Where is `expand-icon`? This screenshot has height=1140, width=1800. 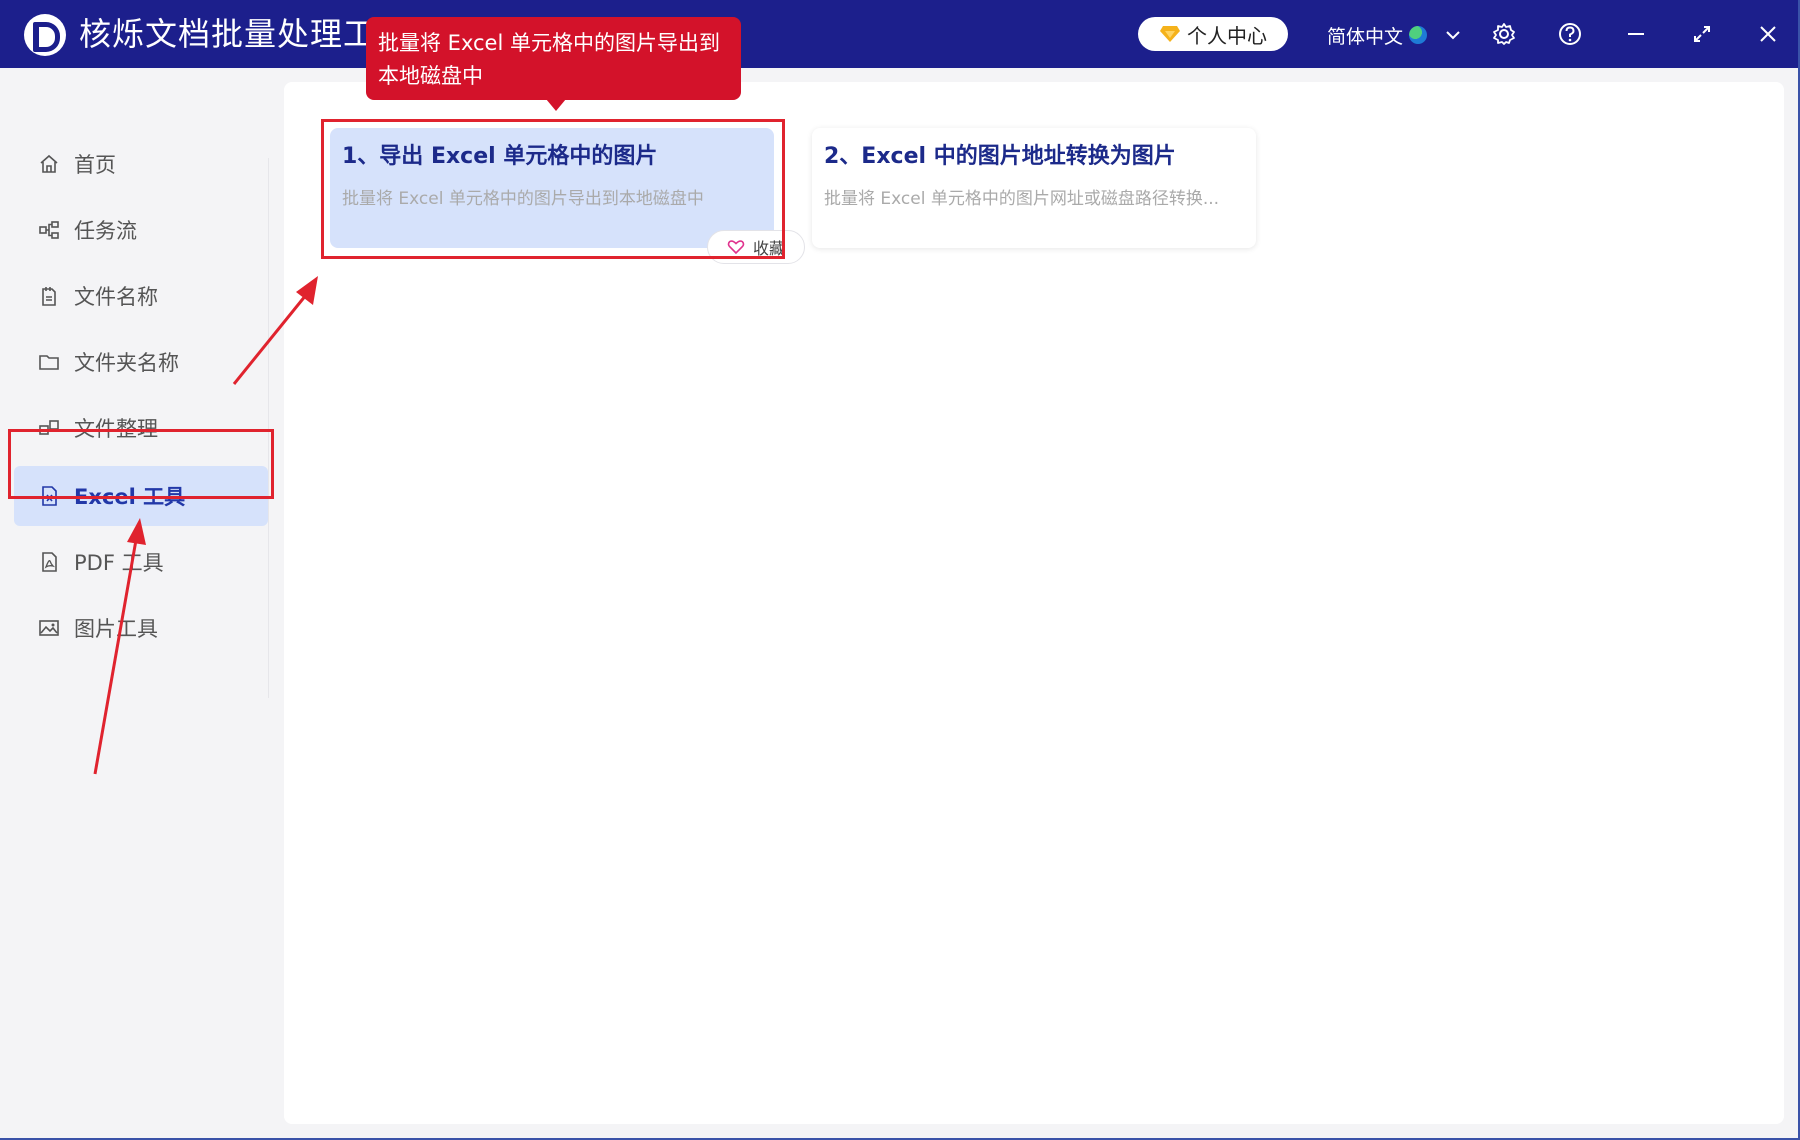 expand-icon is located at coordinates (1702, 34).